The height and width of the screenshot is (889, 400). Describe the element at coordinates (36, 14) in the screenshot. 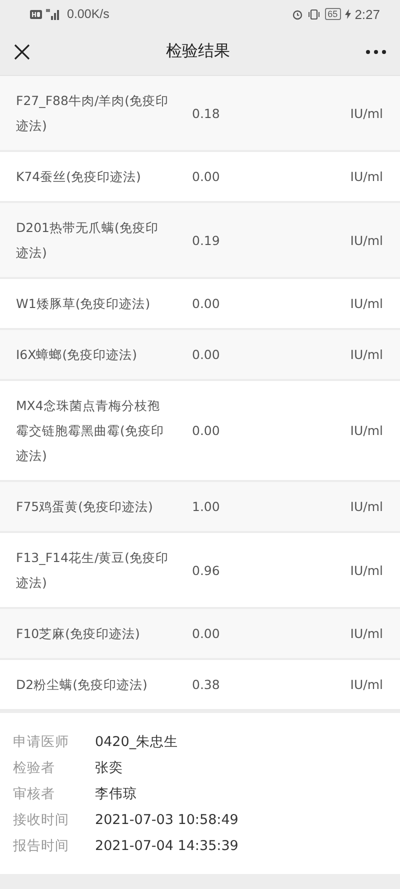

I see `hd-icon` at that location.